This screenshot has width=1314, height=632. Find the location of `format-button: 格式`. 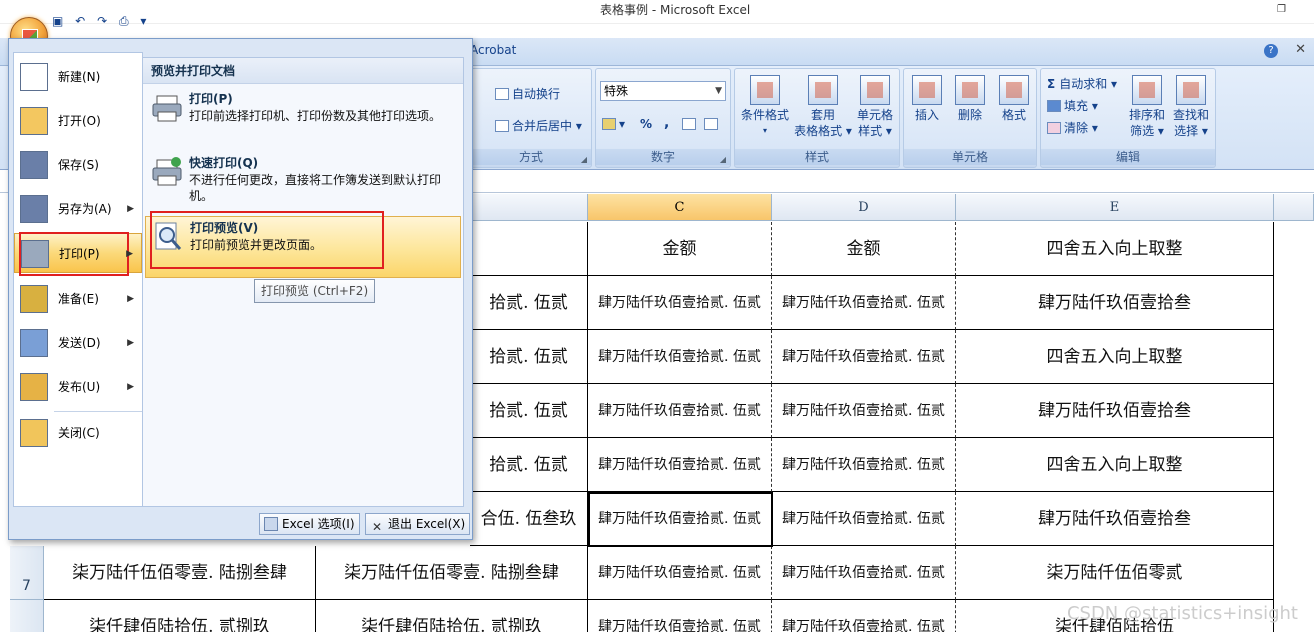

format-button: 格式 is located at coordinates (1014, 99).